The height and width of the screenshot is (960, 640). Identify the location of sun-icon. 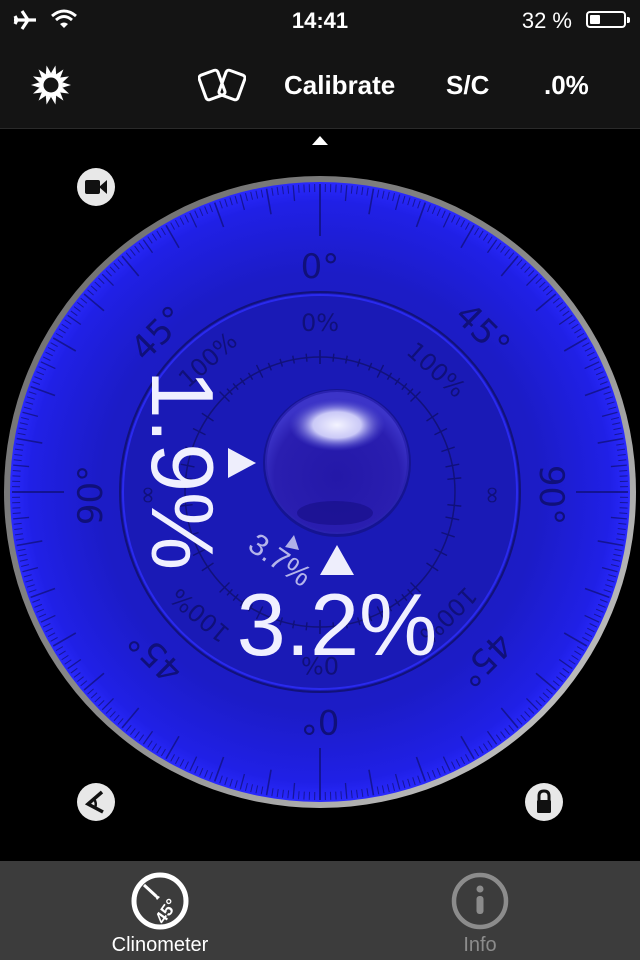
(51, 85).